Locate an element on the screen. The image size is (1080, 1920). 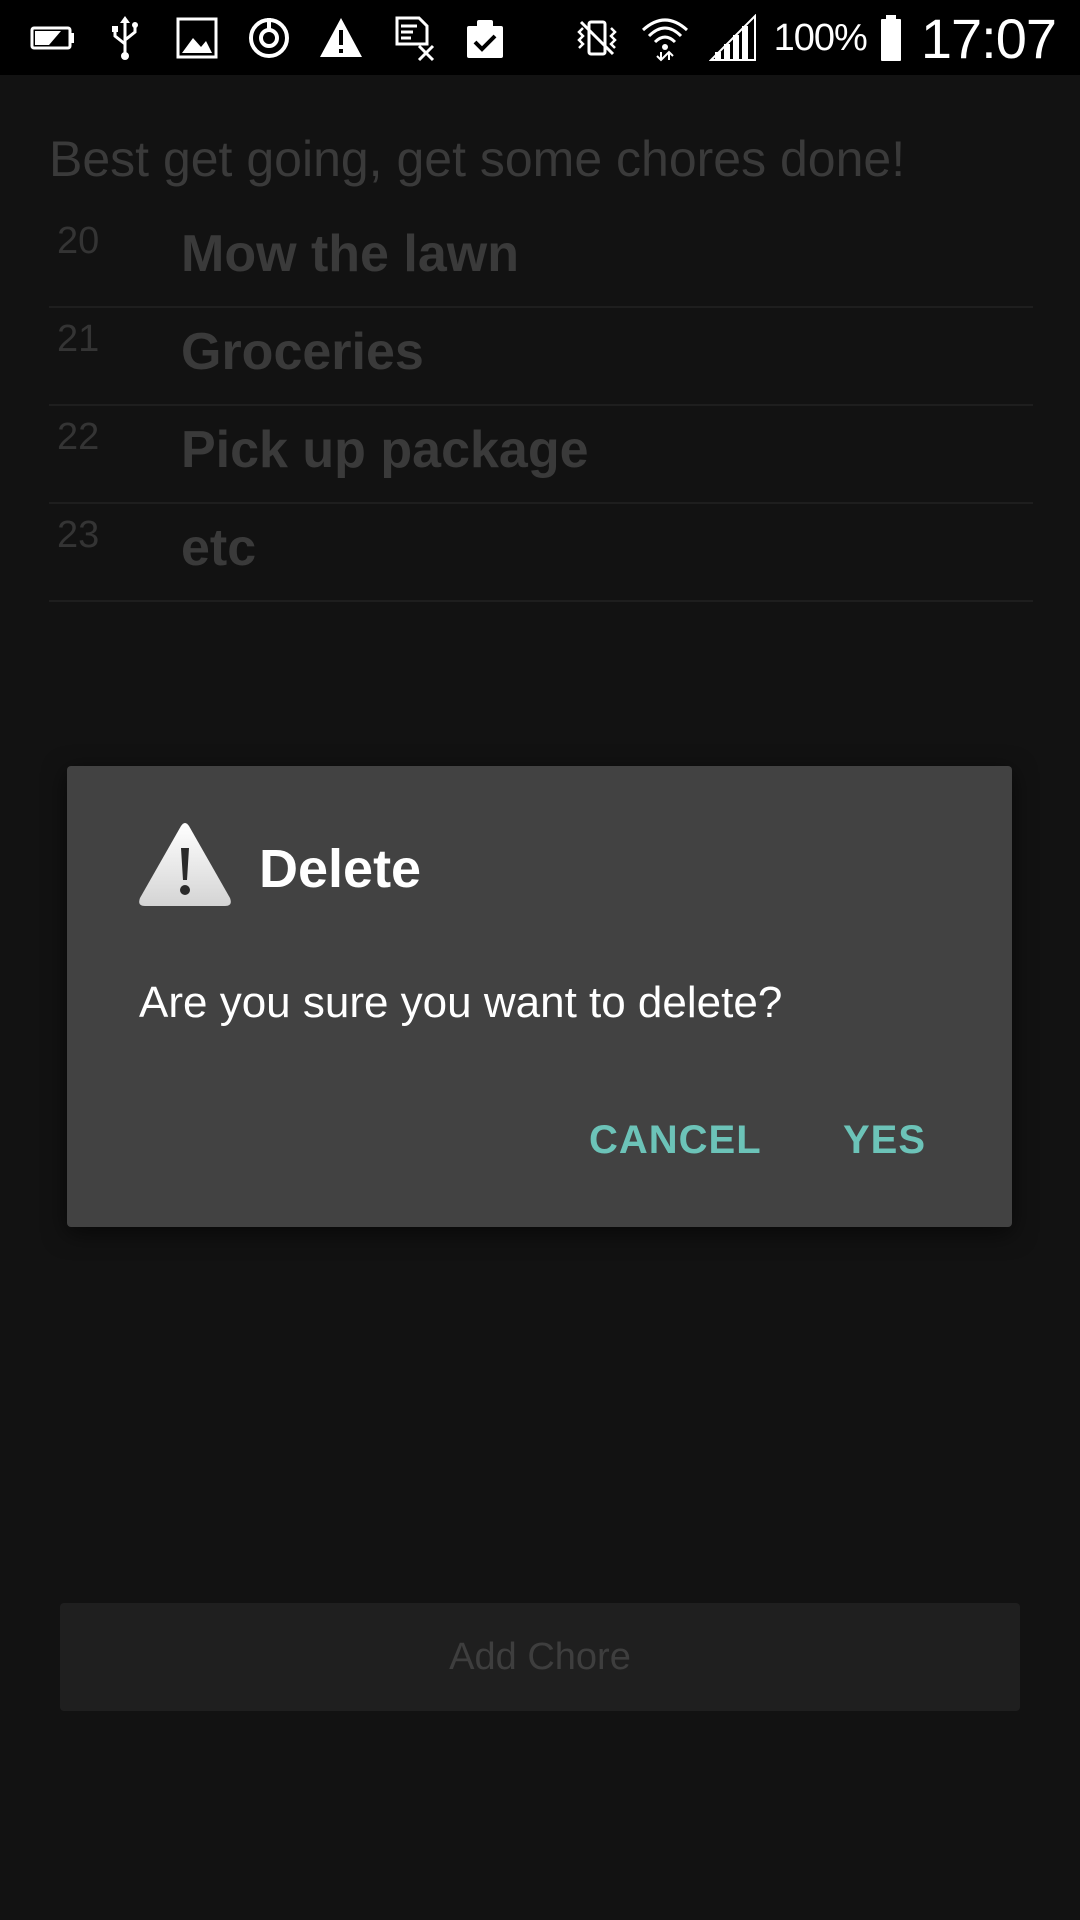
clock: 17:07 is located at coordinates (988, 38).